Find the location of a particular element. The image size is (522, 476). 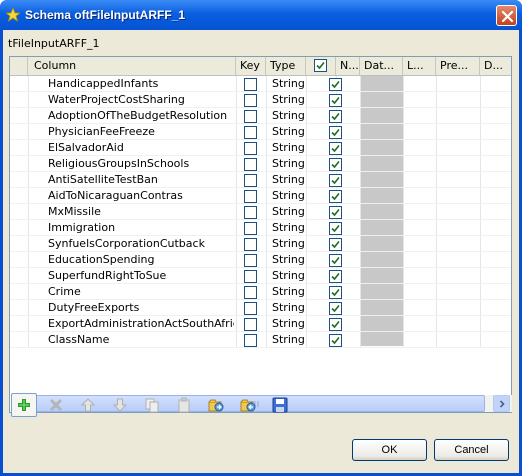

column-name-cell: MxMissile is located at coordinates (141, 212).